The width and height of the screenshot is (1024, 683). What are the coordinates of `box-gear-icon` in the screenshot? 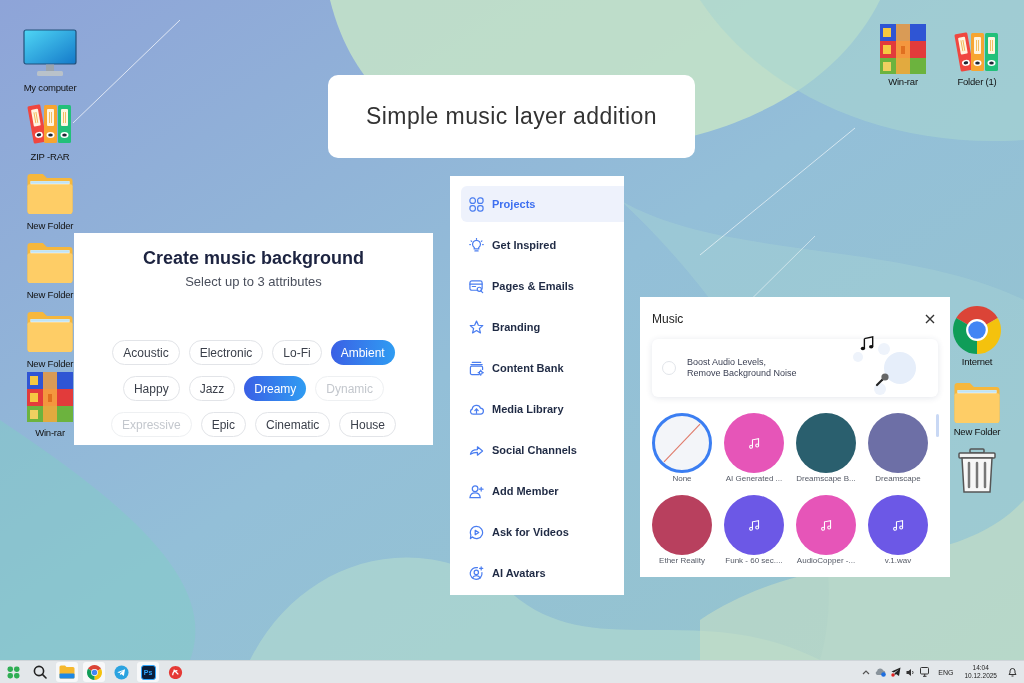 It's located at (476, 368).